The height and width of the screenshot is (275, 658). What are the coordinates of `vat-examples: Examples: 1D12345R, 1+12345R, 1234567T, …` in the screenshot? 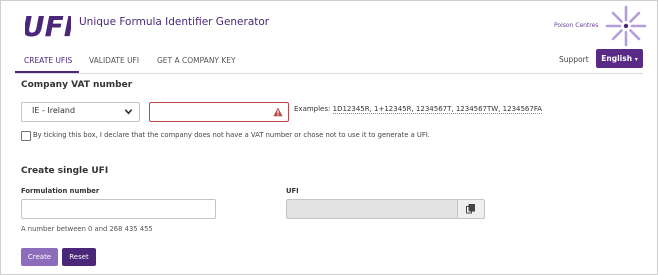 It's located at (418, 109).